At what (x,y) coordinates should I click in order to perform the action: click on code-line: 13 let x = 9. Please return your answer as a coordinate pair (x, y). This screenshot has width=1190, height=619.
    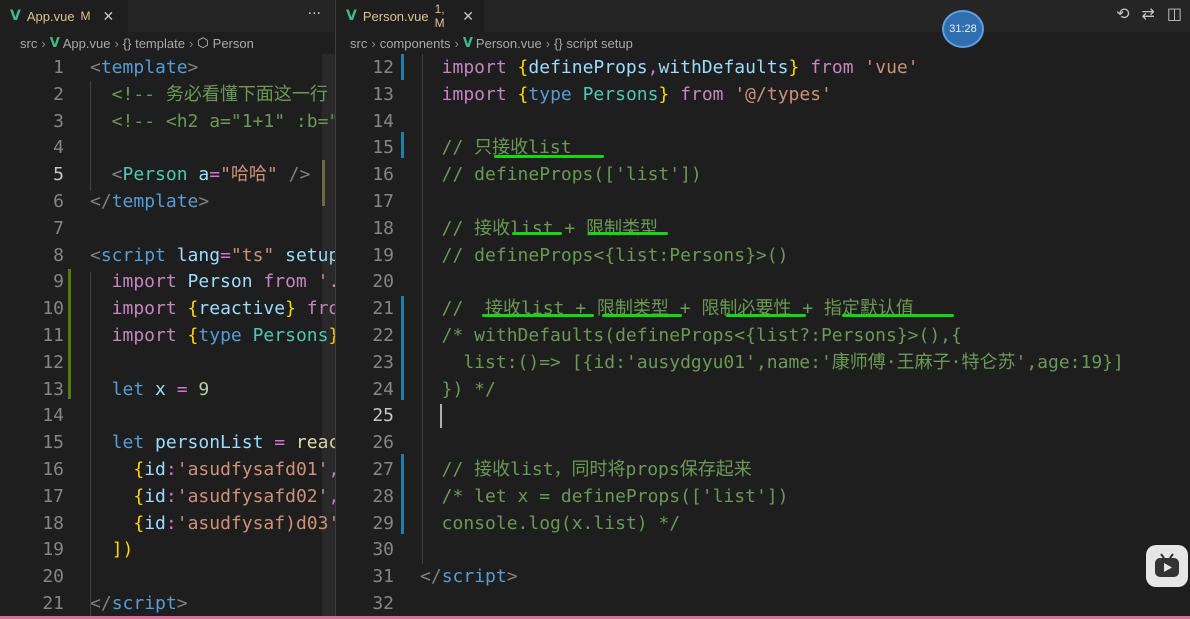
    Looking at the image, I should click on (167, 389).